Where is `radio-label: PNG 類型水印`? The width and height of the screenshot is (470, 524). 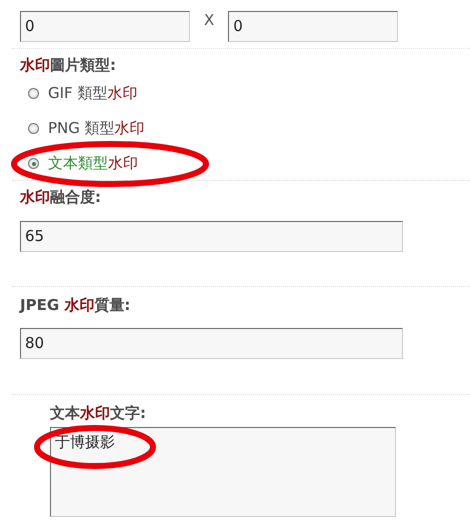 radio-label: PNG 類型水印 is located at coordinates (96, 128).